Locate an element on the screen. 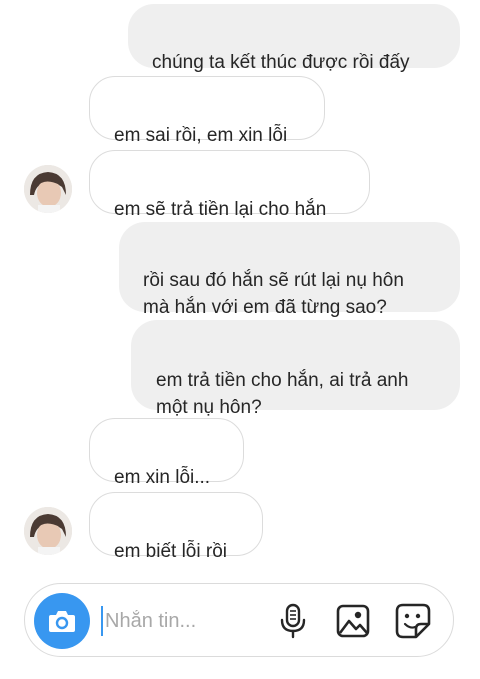  microphone-icon is located at coordinates (293, 621).